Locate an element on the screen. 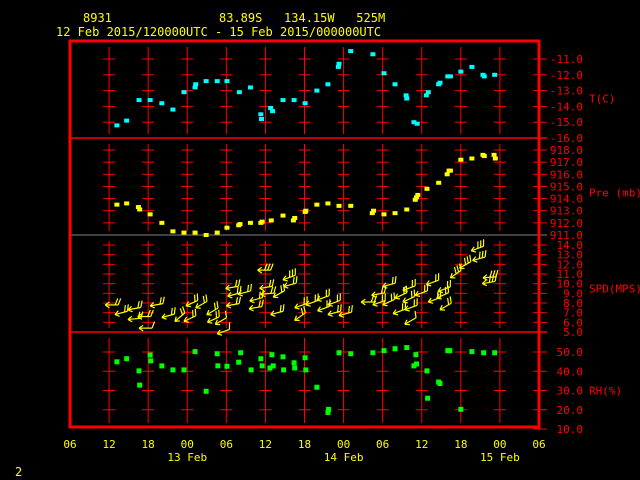 The width and height of the screenshot is (640, 480). y-axis-label-relative_humidity: RH(%) is located at coordinates (605, 391).